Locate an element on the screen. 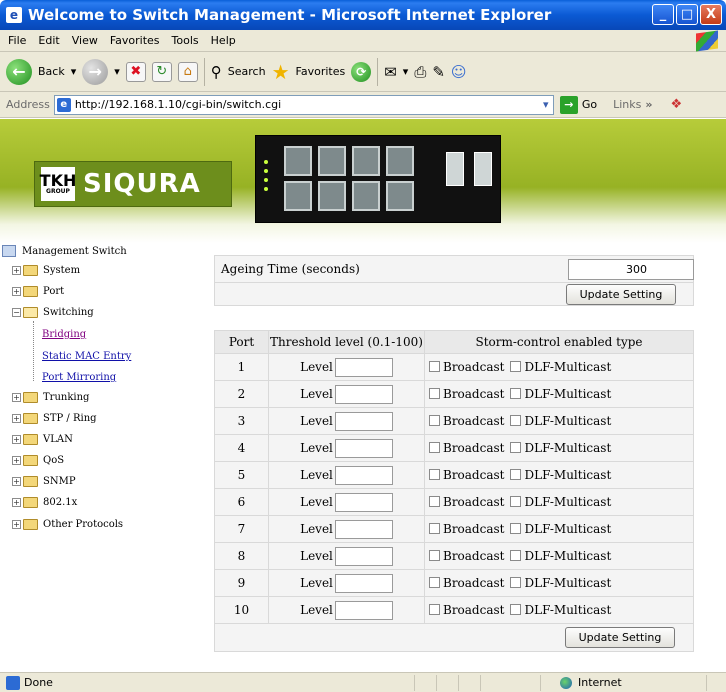 This screenshot has width=726, height=692. table-row: 3 Level Broadcast DLF-Multicast is located at coordinates (454, 421).